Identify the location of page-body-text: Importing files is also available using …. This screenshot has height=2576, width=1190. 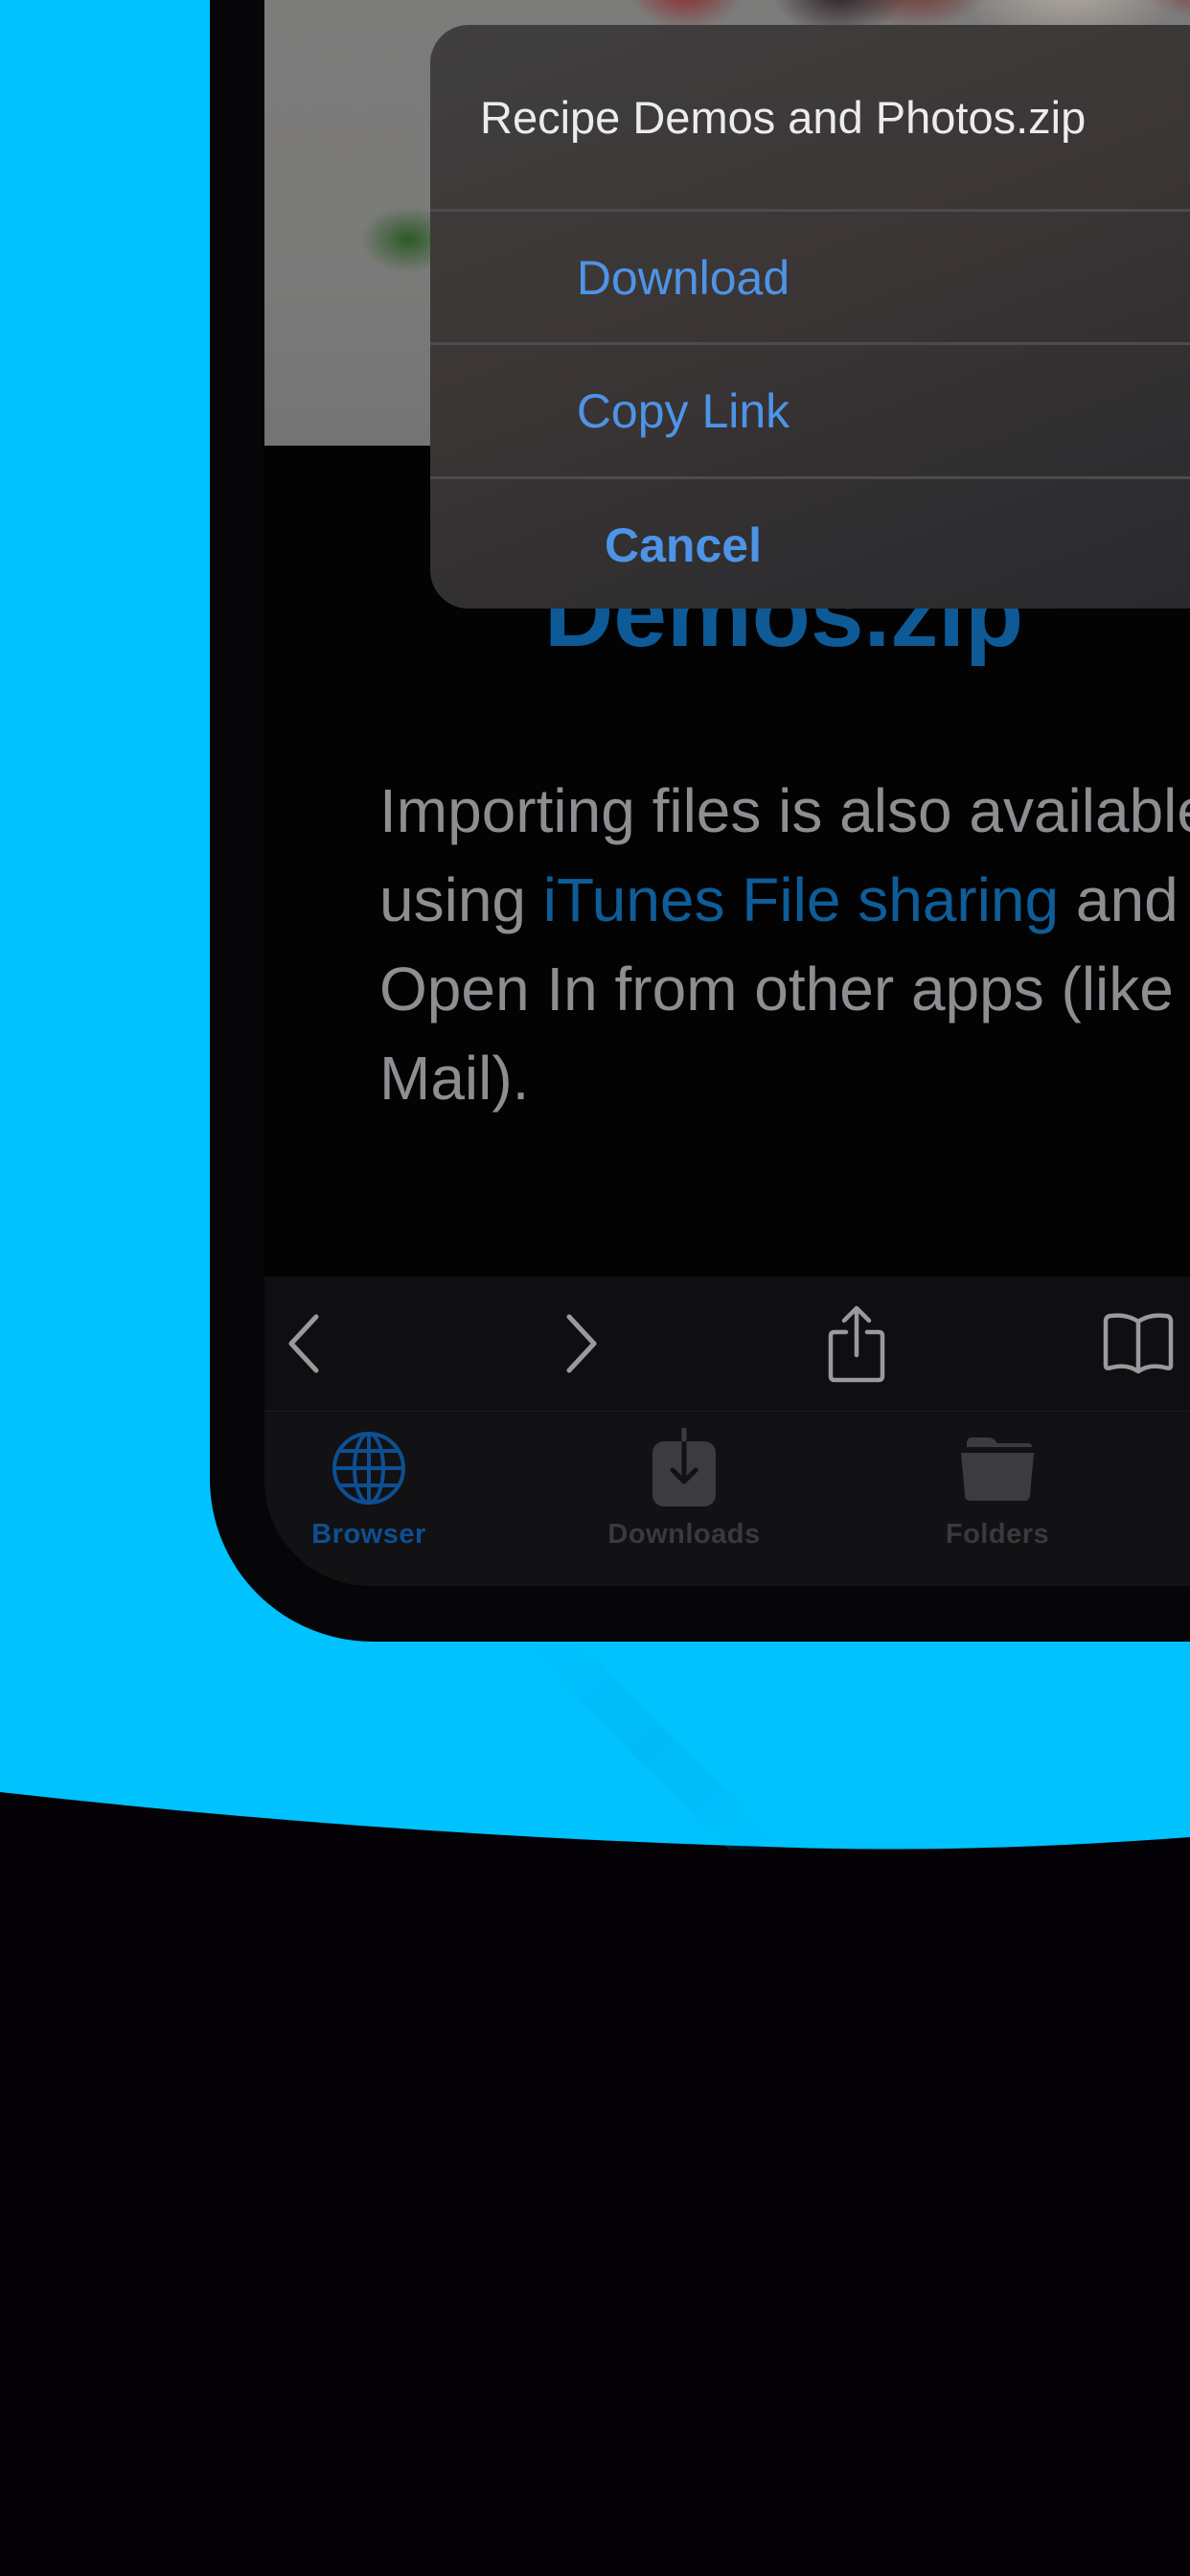
(785, 945).